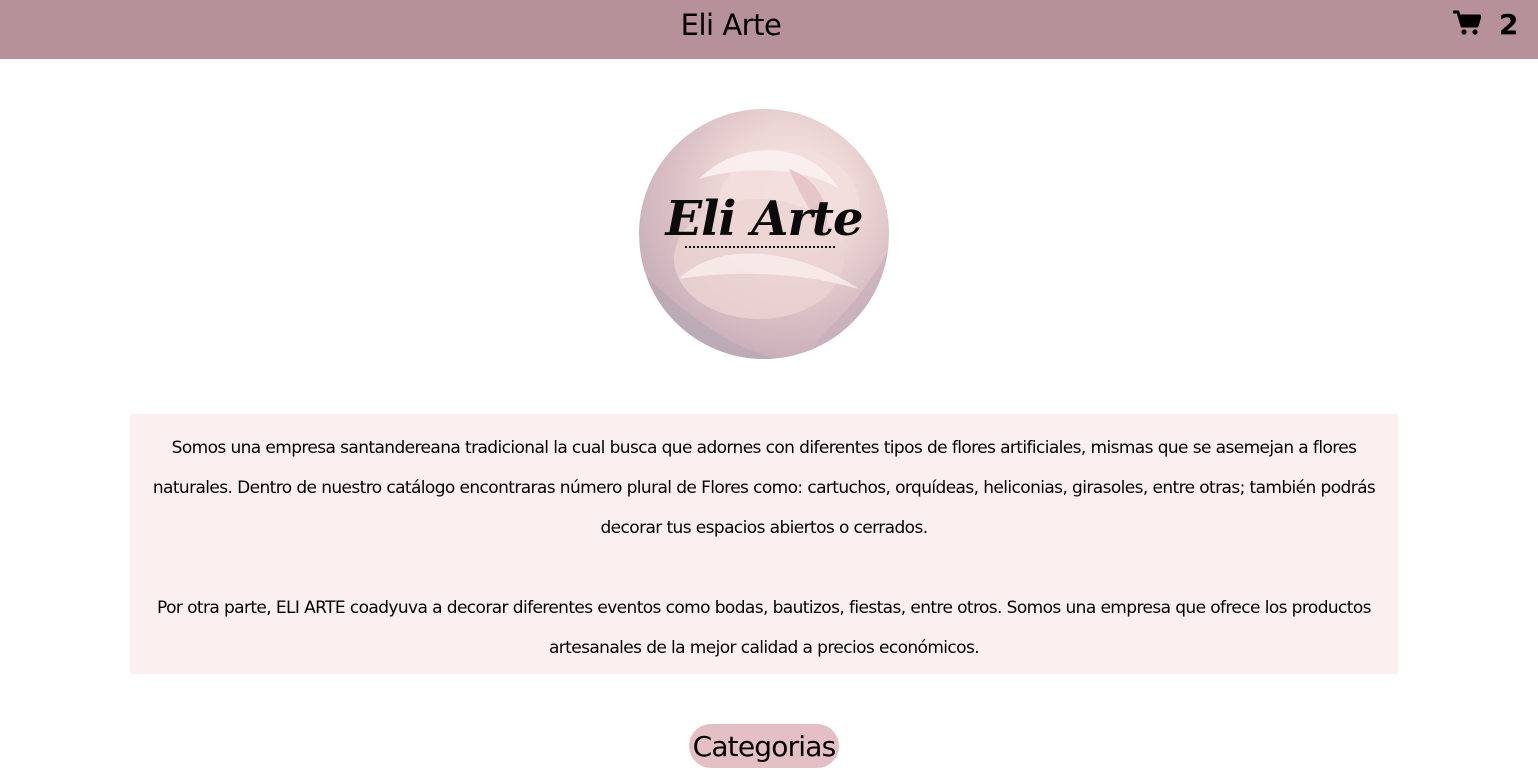  I want to click on logo-text: Eli Arte, so click(764, 219).